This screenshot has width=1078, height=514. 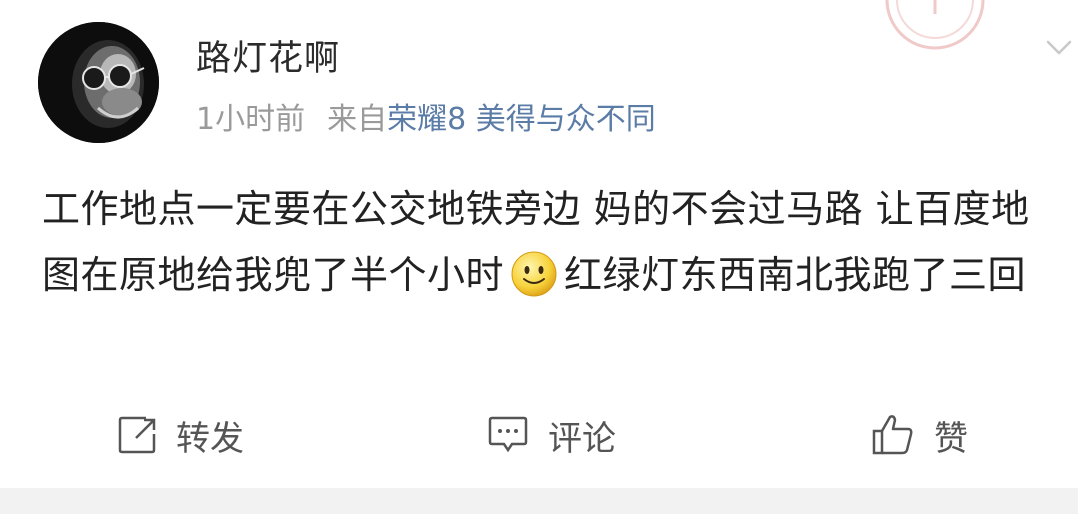 I want to click on repost-icon, so click(x=137, y=435).